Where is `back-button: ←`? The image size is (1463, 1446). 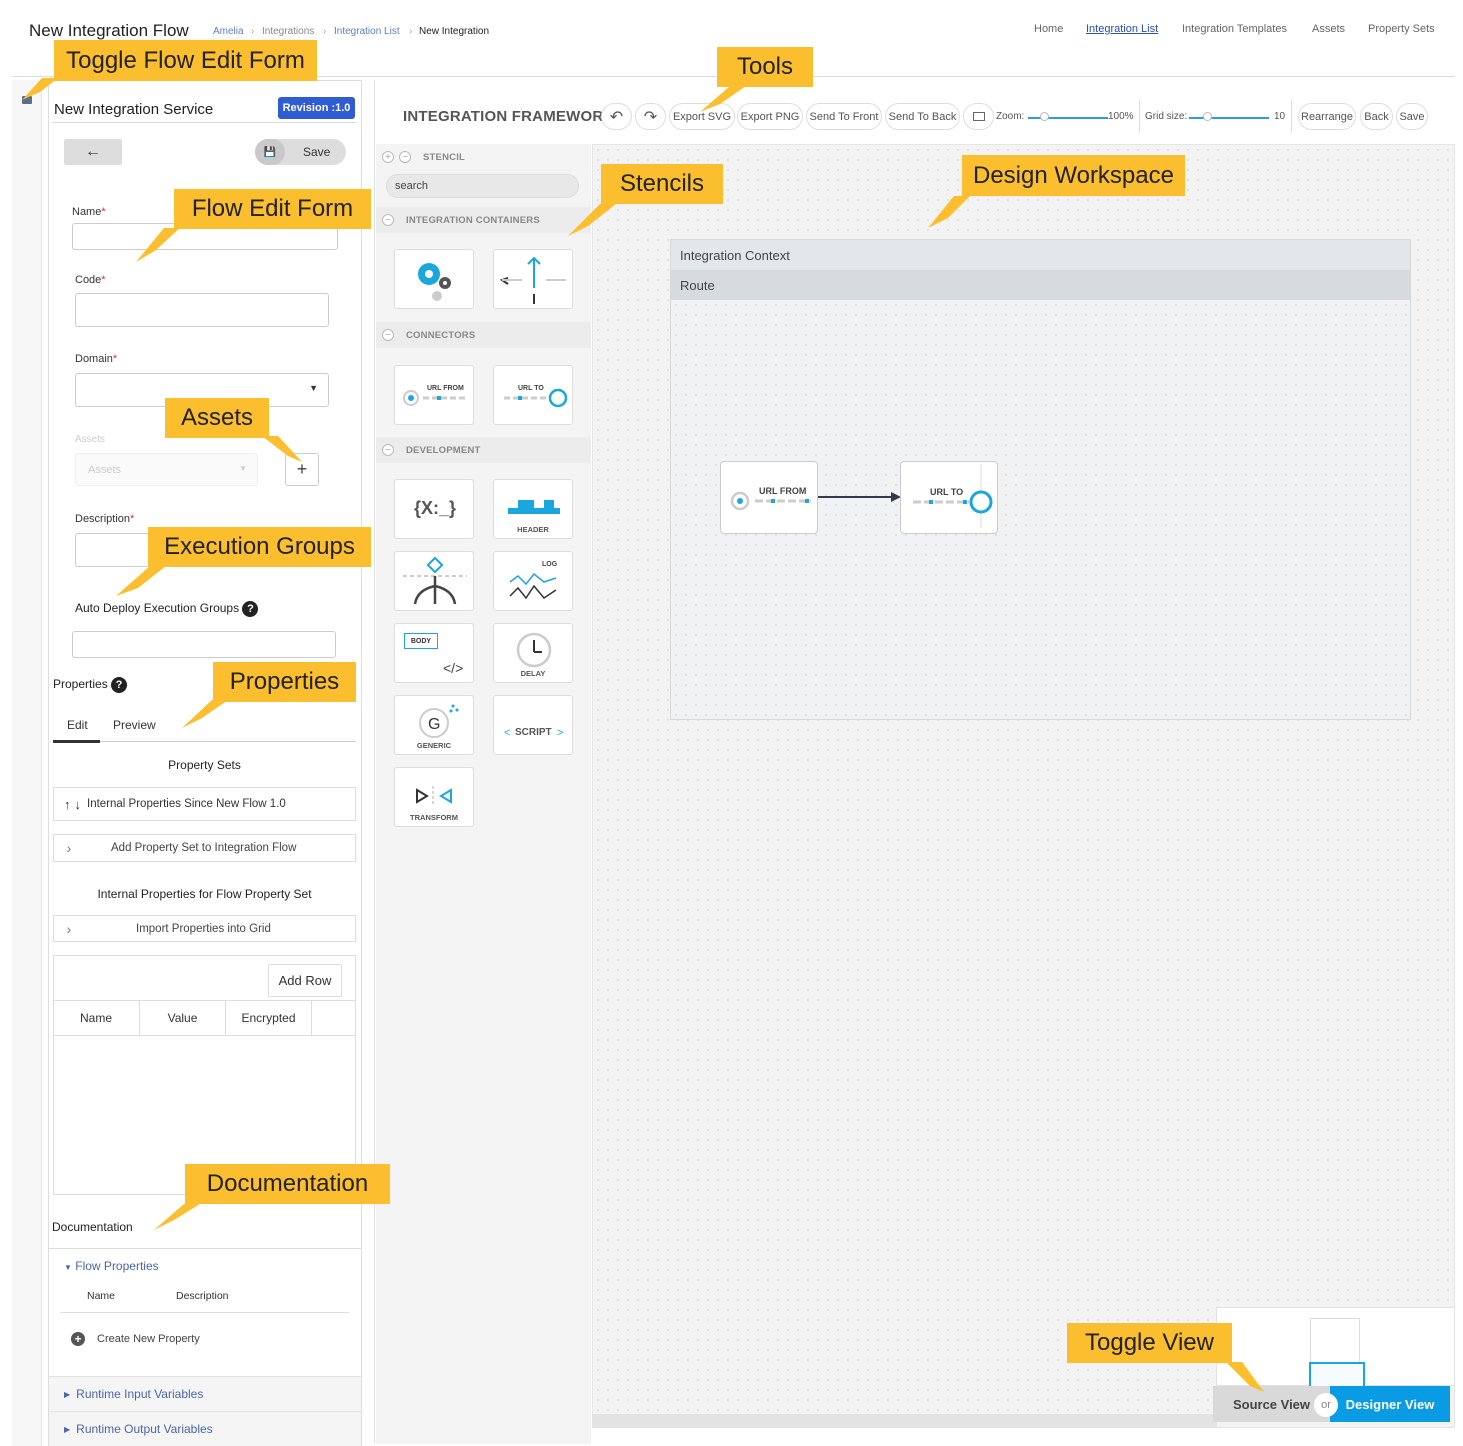
back-button: ← is located at coordinates (93, 152).